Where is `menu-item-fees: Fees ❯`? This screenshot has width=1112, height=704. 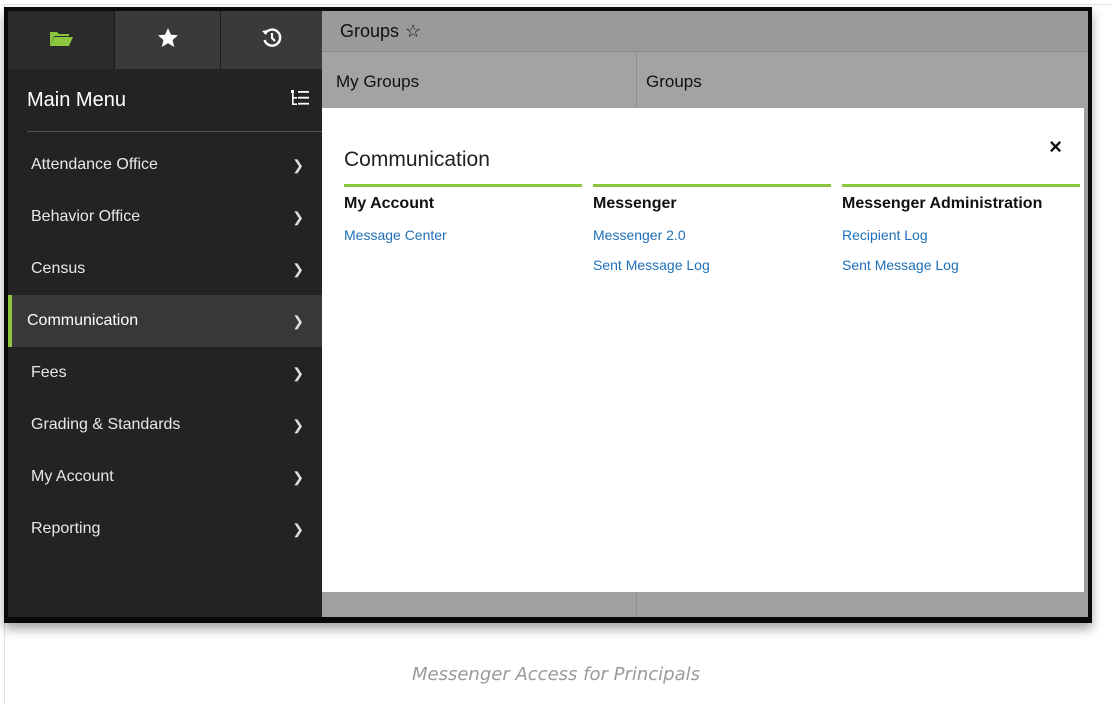
menu-item-fees: Fees ❯ is located at coordinates (165, 373).